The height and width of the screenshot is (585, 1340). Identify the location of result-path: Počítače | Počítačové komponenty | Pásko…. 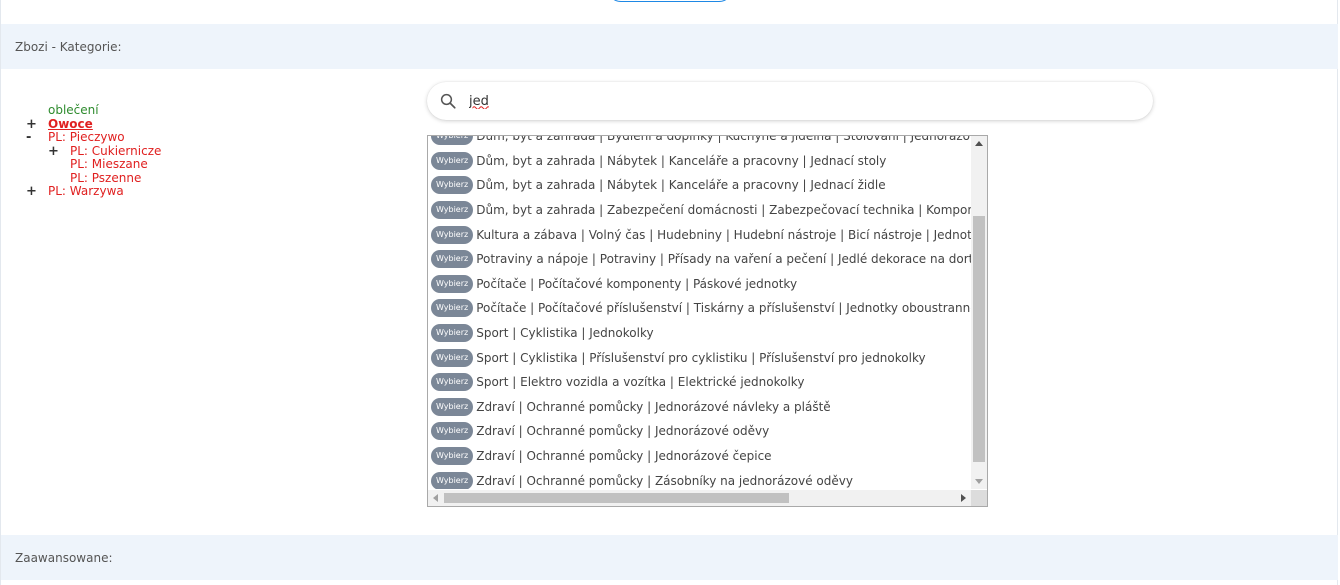
(637, 283).